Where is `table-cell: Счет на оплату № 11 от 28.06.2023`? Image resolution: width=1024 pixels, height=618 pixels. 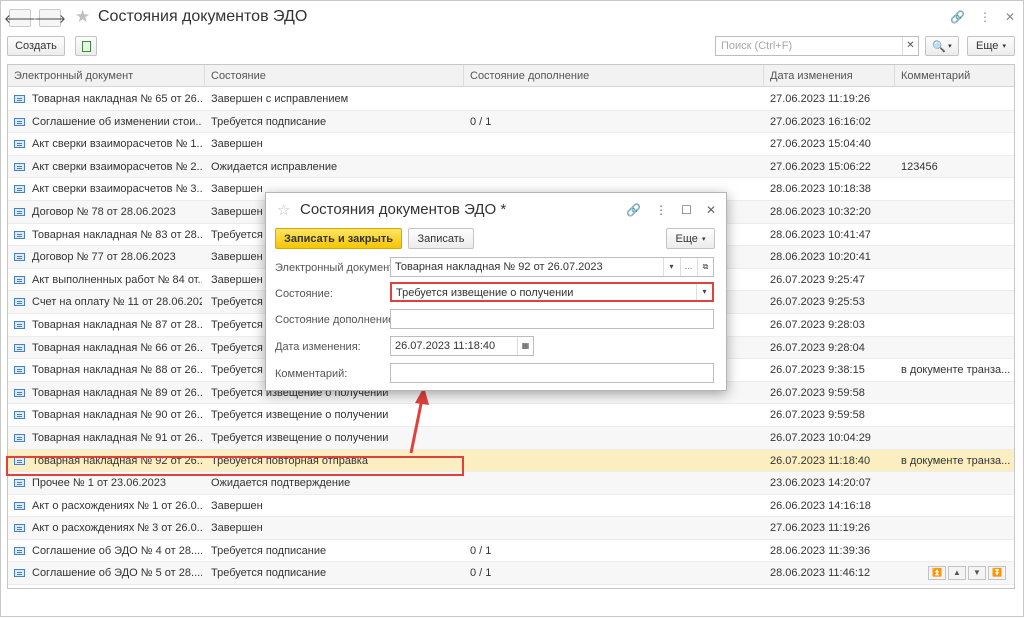
table-cell: Счет на оплату № 11 от 28.06.2023 is located at coordinates (117, 302).